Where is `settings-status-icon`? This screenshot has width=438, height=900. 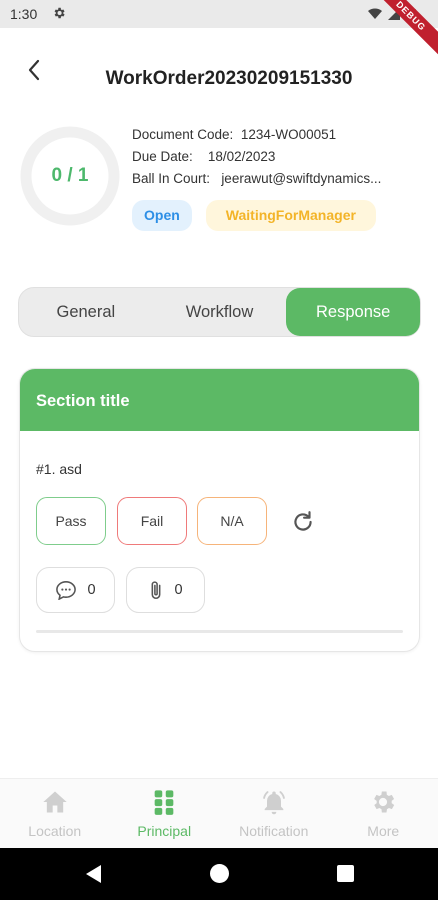 settings-status-icon is located at coordinates (59, 13).